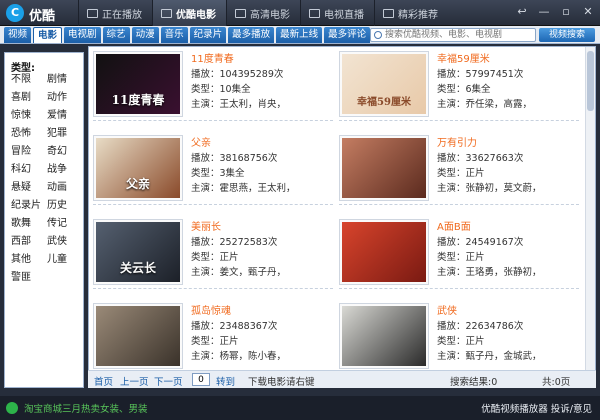  I want to click on prev-page-link: 上一页, so click(134, 381).